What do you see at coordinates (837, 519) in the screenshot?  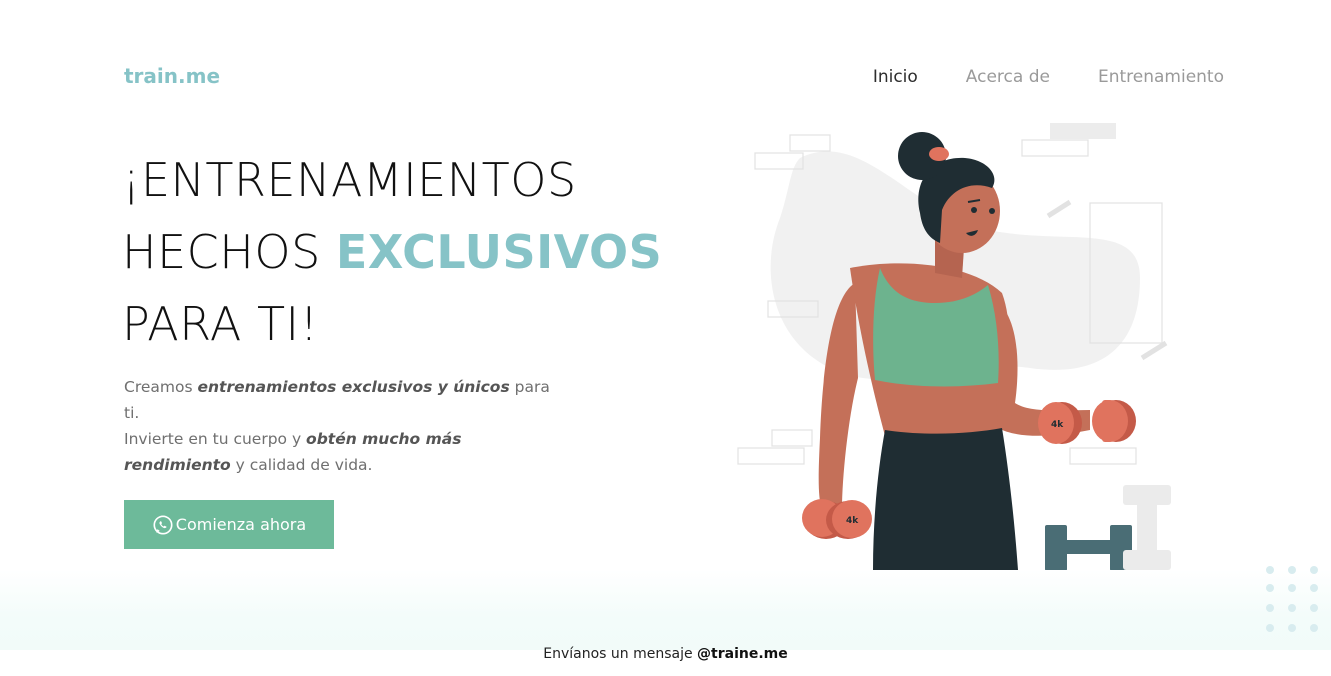 I see `left-dumbbell: 4k` at bounding box center [837, 519].